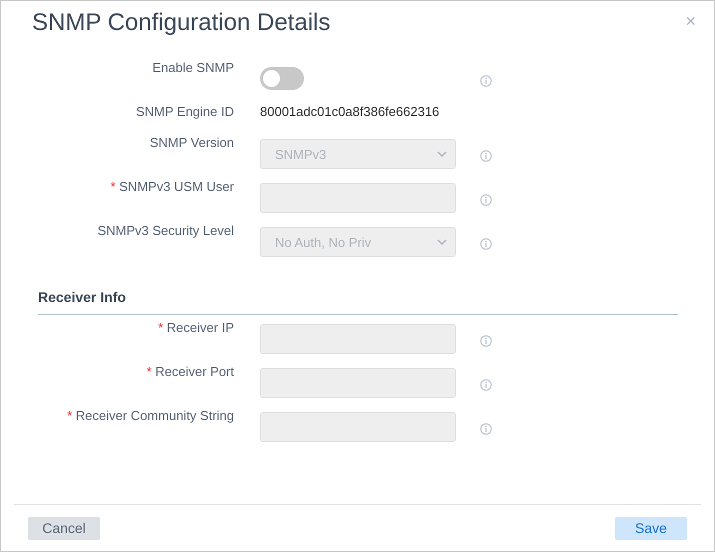 This screenshot has width=715, height=552. What do you see at coordinates (165, 231) in the screenshot?
I see `field-label: SNMPv3 Security Level` at bounding box center [165, 231].